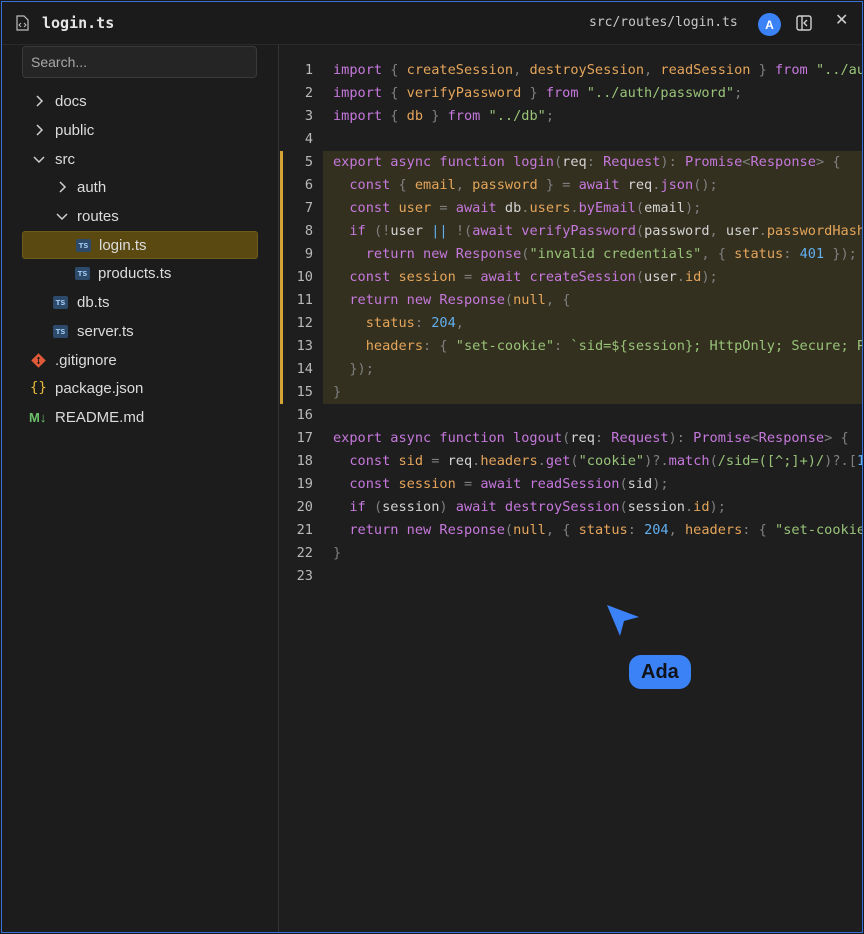 The height and width of the screenshot is (934, 864). What do you see at coordinates (570, 553) in the screenshot?
I see `code-line: 22}` at bounding box center [570, 553].